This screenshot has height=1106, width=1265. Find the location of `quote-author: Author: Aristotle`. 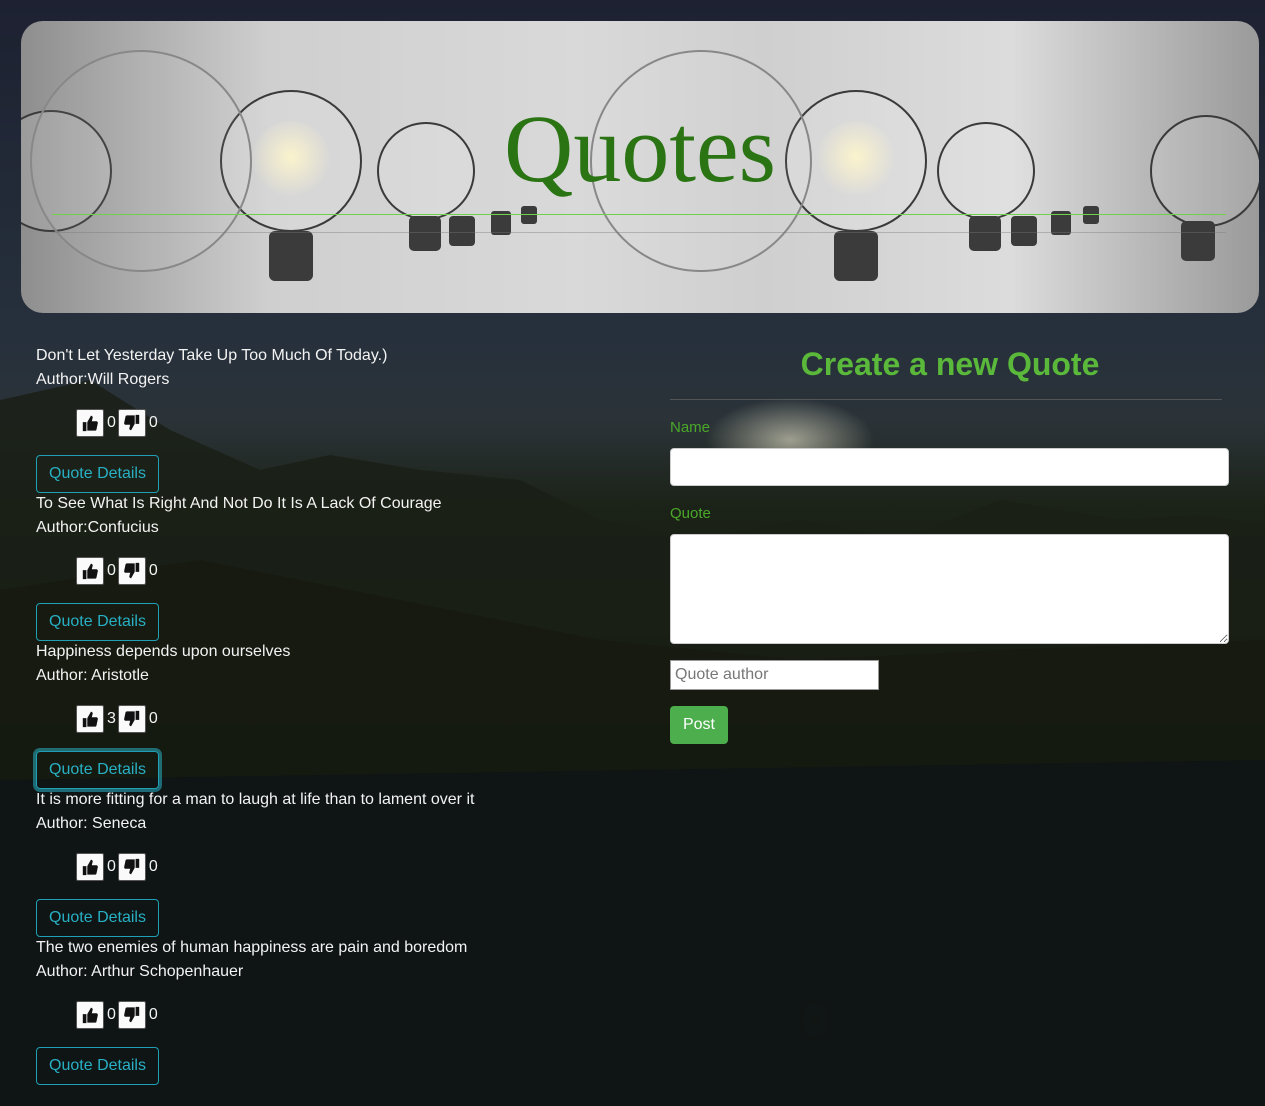

quote-author: Author: Aristotle is located at coordinates (92, 675).